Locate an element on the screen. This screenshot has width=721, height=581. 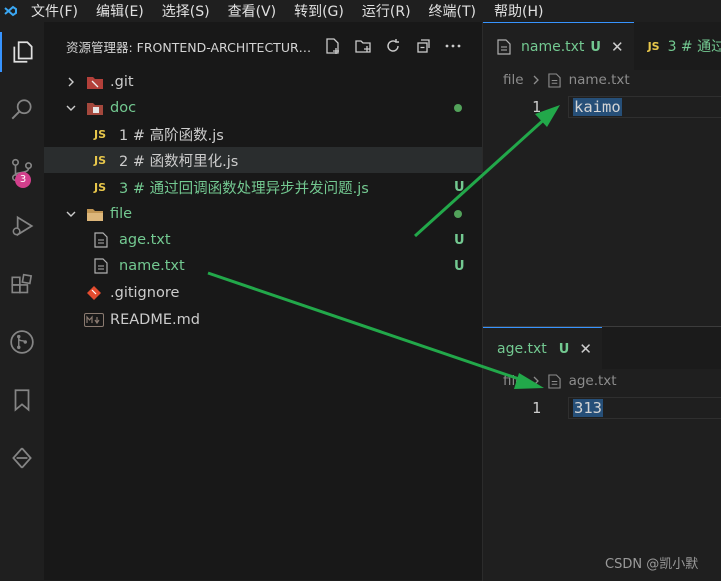
extensions-icon is located at coordinates (22, 283).